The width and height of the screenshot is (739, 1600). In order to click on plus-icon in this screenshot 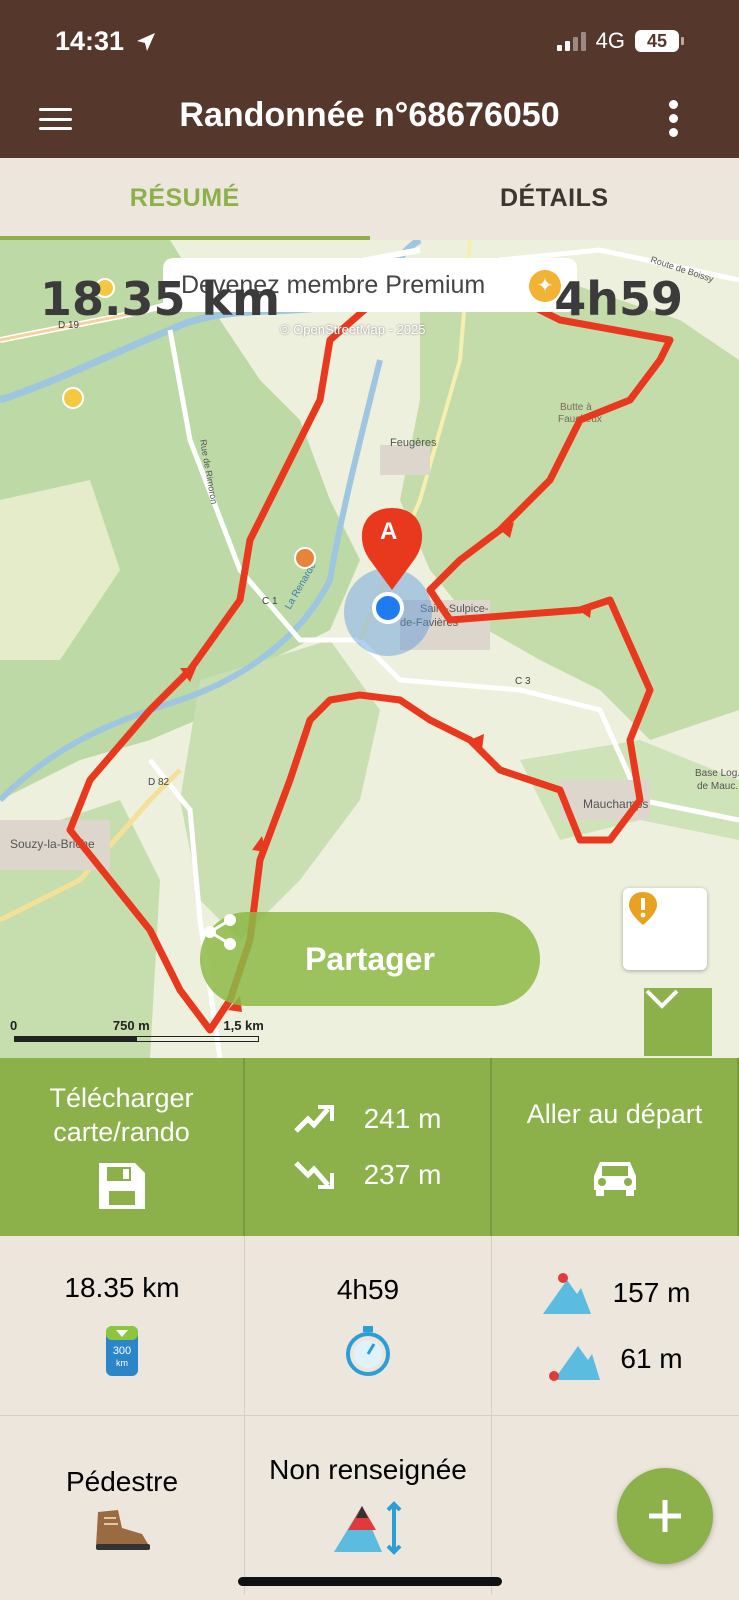, I will do `click(665, 1516)`.